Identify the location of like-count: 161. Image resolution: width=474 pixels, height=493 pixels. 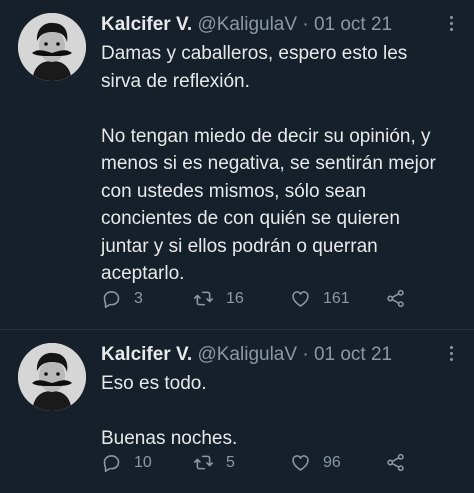
(336, 298).